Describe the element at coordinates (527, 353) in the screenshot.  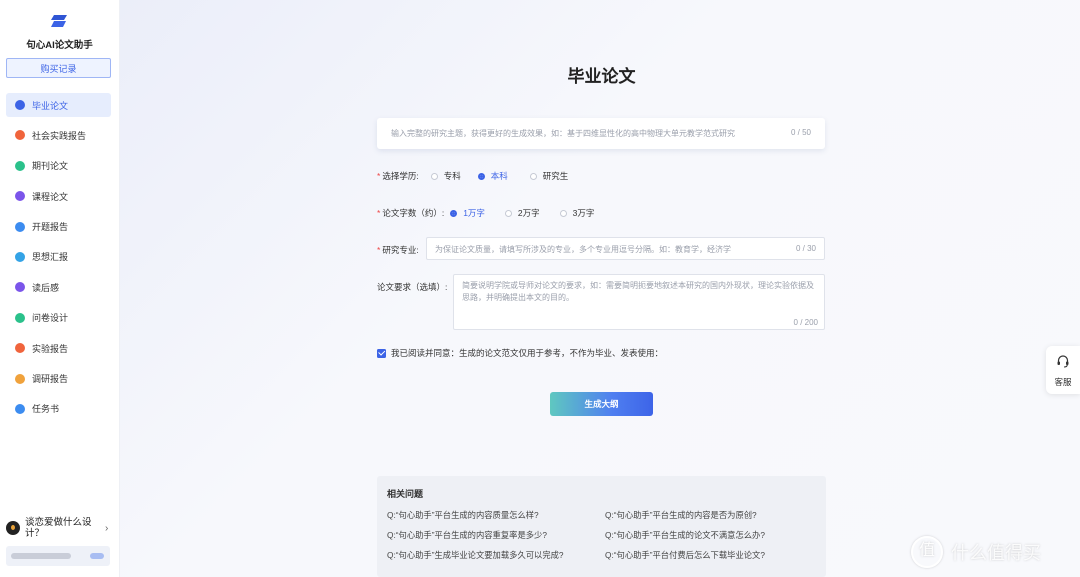
I see `agreement-text: 我已阅读并同意：生成的论文范文仅用于参考，不作为毕业、发表使用：` at that location.